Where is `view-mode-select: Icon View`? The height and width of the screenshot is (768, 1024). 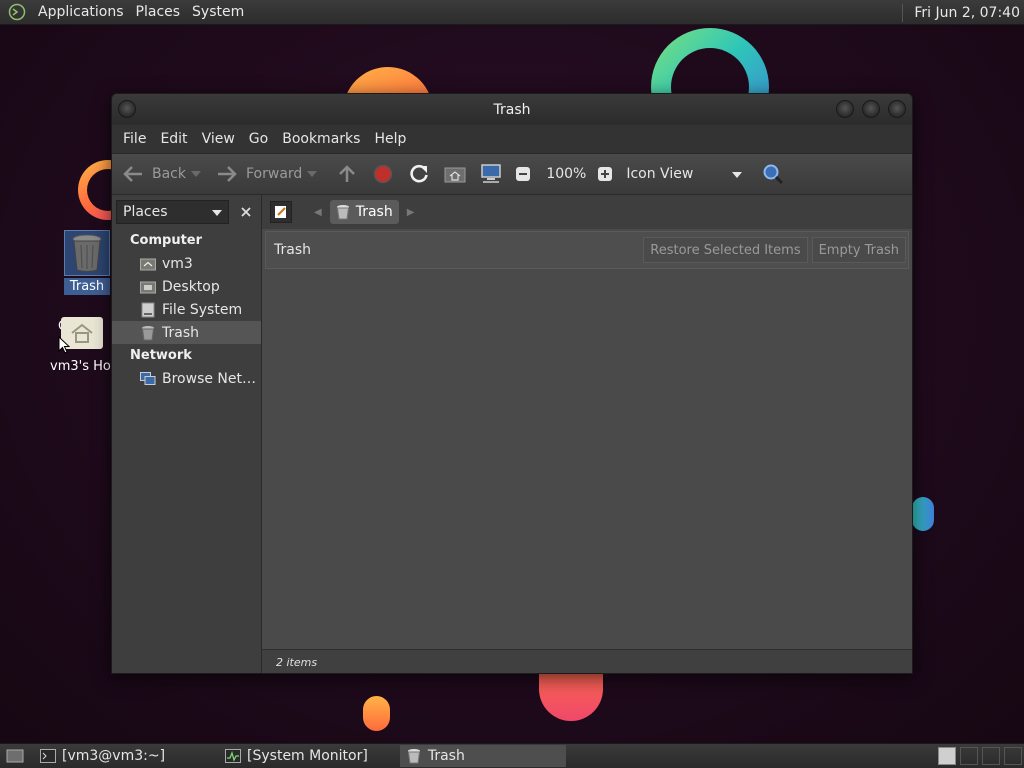
view-mode-select: Icon View is located at coordinates (686, 174).